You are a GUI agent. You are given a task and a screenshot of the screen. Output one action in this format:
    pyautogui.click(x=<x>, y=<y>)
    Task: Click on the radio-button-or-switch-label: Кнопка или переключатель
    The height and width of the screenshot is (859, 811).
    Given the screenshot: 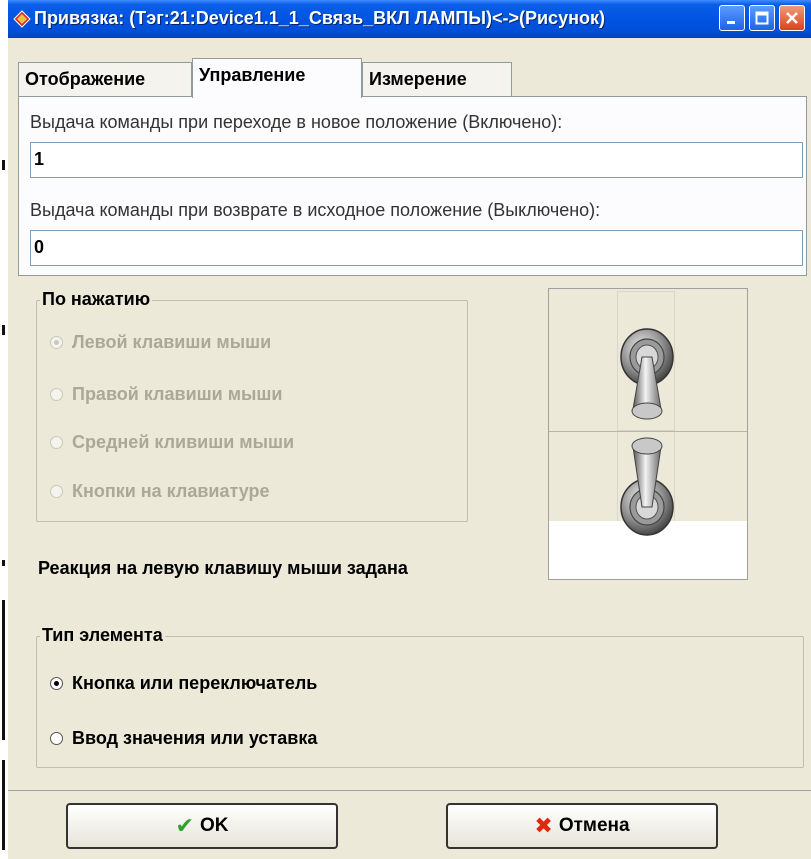 What is the action you would take?
    pyautogui.click(x=195, y=683)
    